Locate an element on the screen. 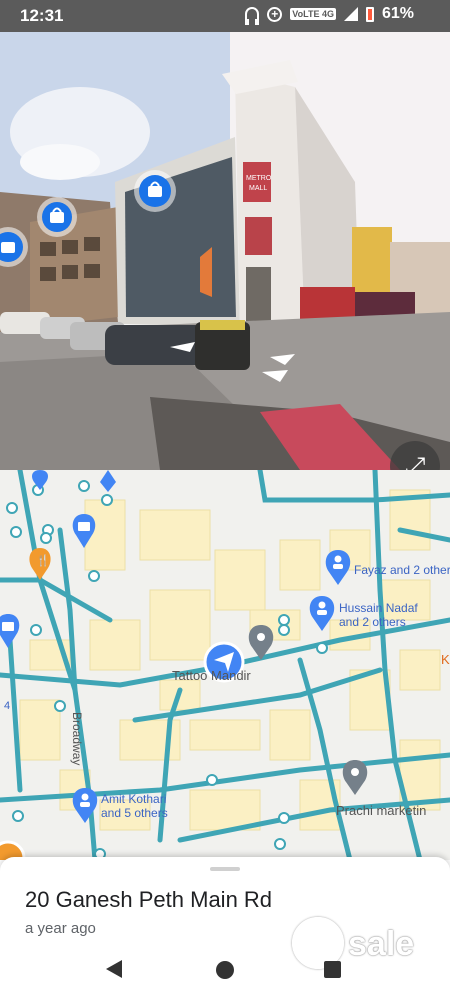 The height and width of the screenshot is (1000, 450). road-label-broadway: Broadway is located at coordinates (77, 739).